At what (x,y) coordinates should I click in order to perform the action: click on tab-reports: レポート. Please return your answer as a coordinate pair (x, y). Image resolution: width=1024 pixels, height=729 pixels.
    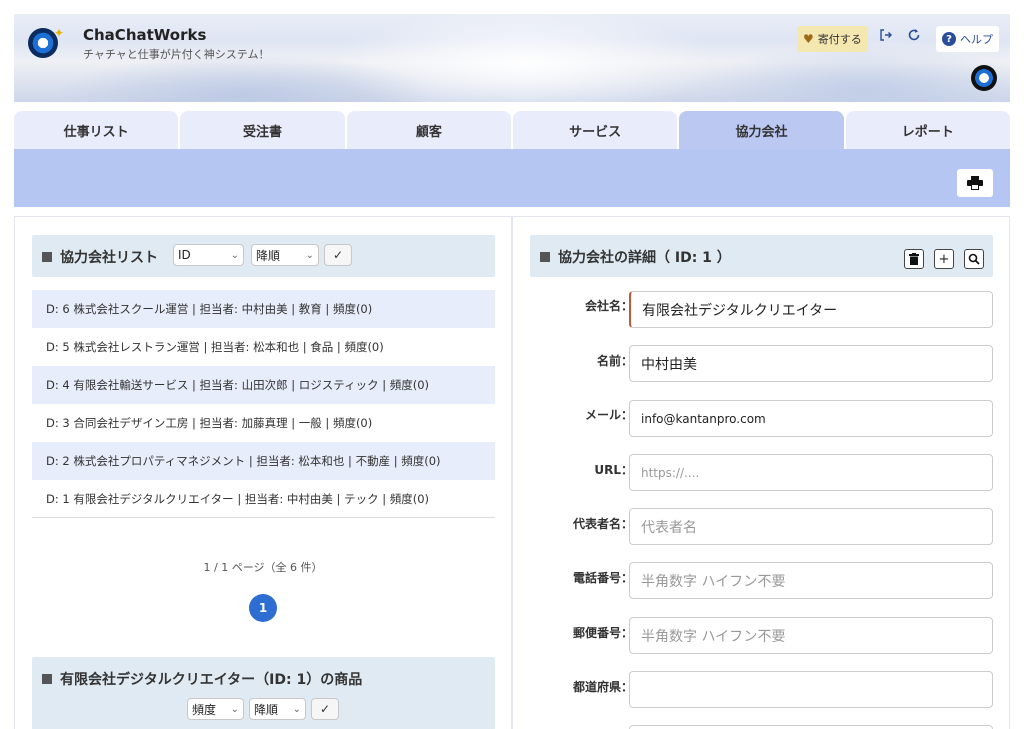
    Looking at the image, I should click on (927, 130).